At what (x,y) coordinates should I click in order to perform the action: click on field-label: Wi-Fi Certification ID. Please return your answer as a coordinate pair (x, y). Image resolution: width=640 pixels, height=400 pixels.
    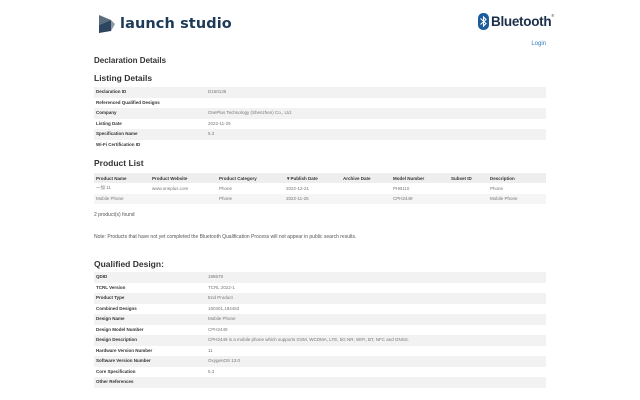
    Looking at the image, I should click on (118, 144).